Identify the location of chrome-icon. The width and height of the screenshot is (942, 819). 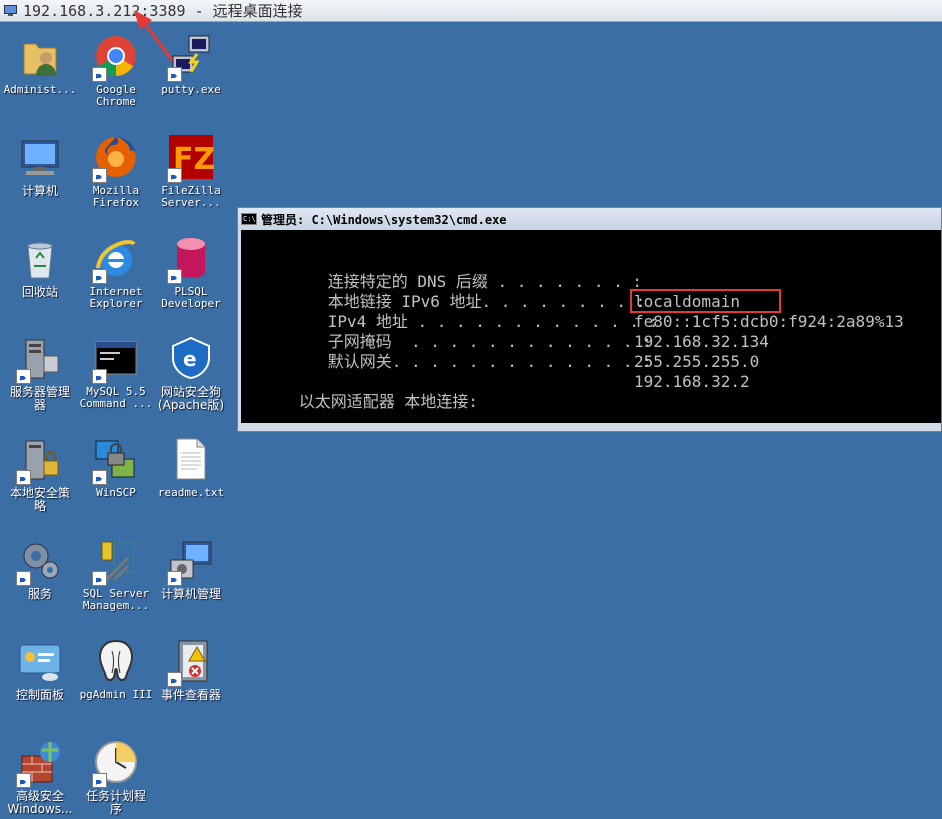
(116, 57).